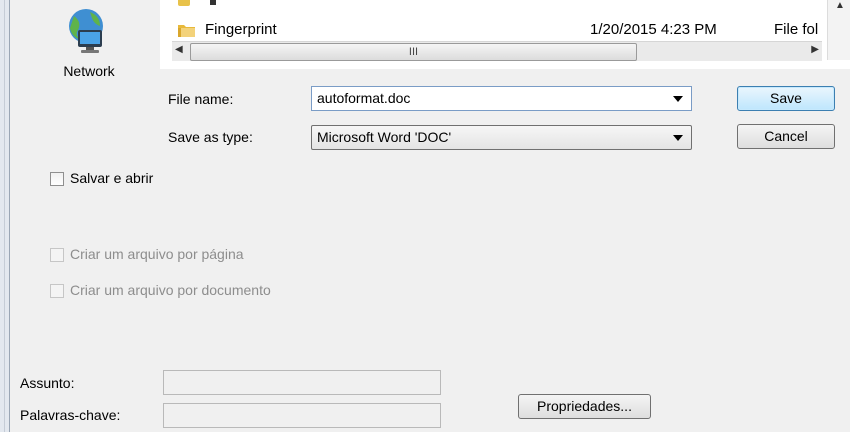 The image size is (850, 432). I want to click on network-icon, so click(86, 31).